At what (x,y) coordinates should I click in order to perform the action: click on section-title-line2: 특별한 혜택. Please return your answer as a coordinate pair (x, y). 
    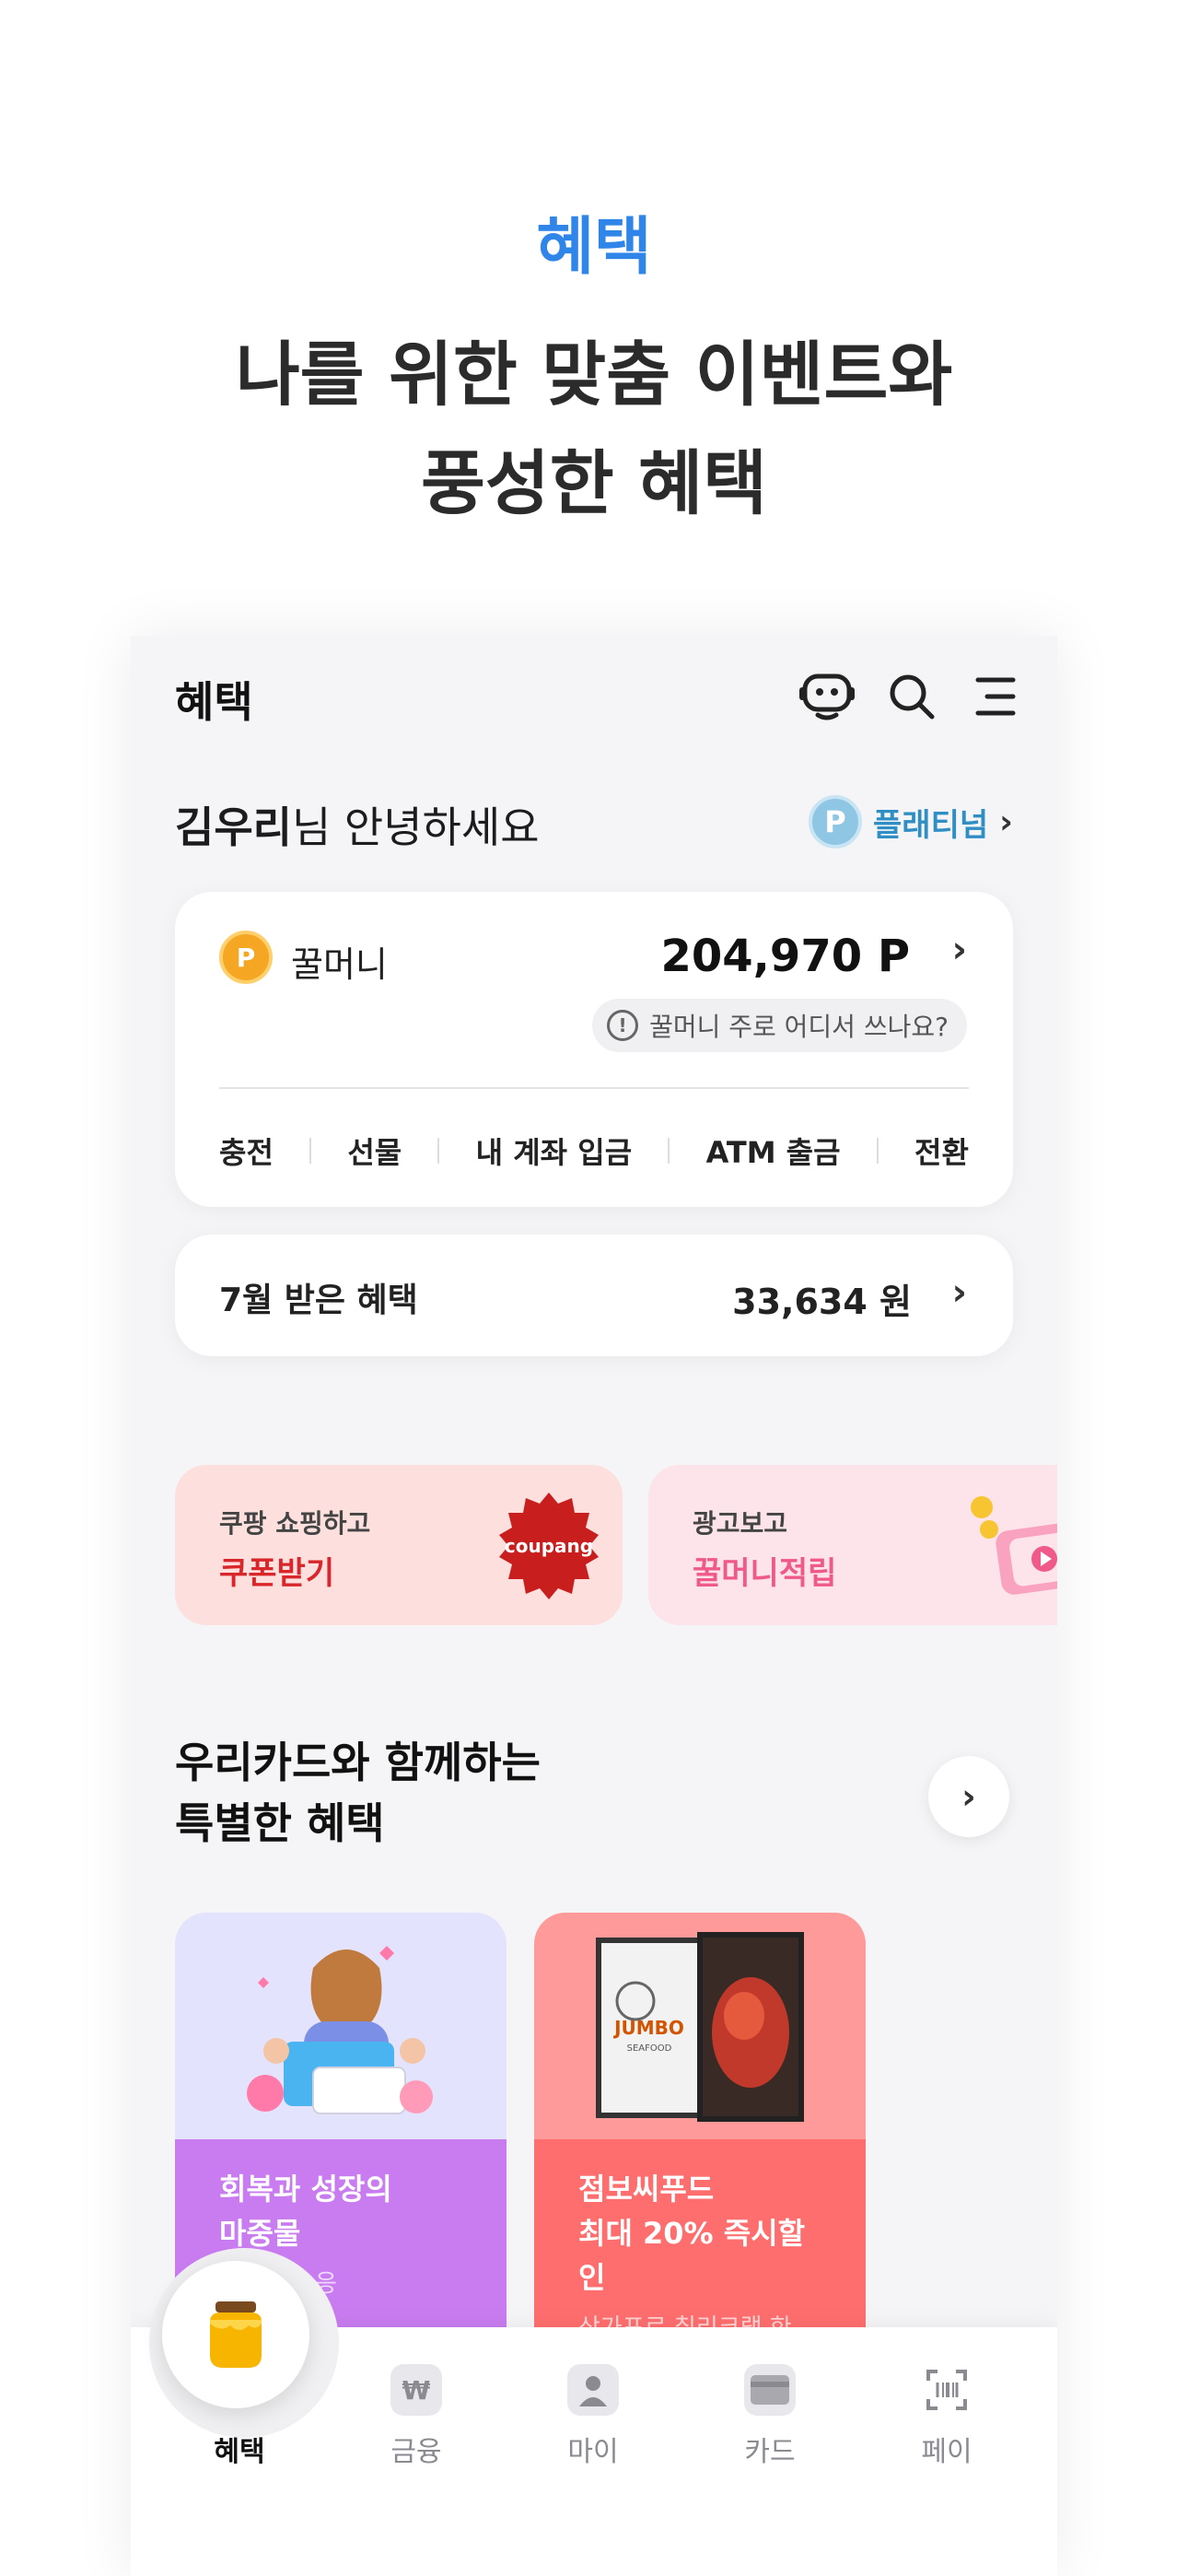
    Looking at the image, I should click on (280, 1823).